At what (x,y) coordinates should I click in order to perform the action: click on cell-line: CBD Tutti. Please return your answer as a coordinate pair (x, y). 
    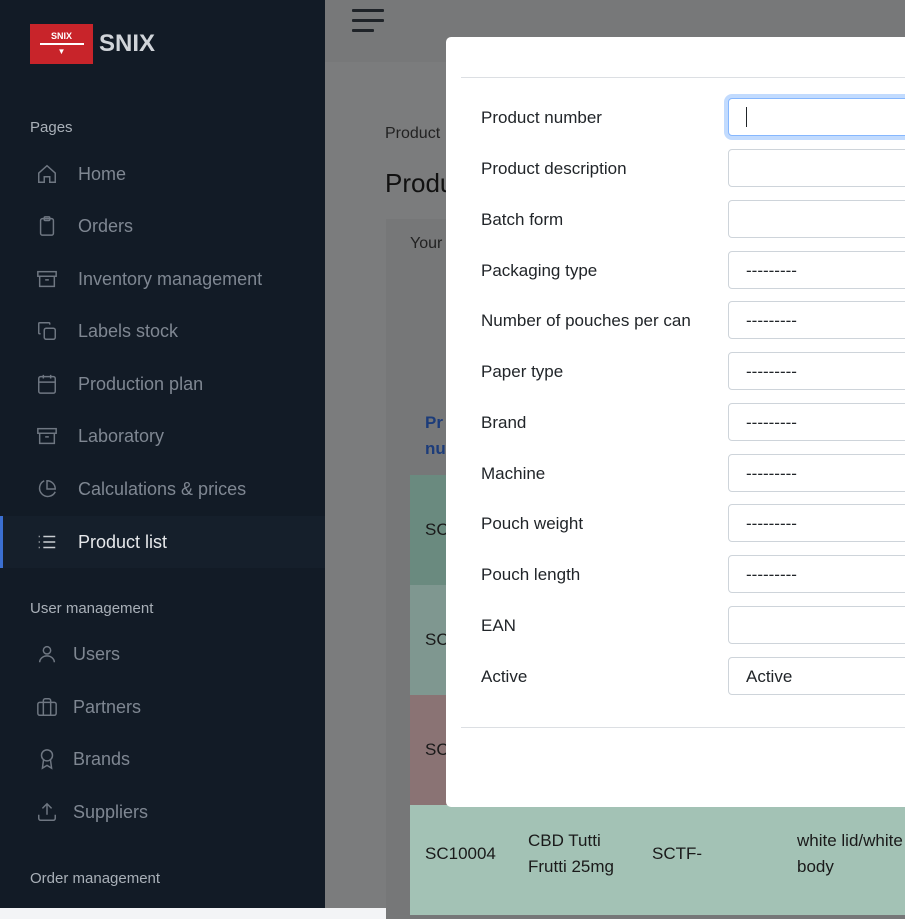
    Looking at the image, I should click on (564, 840).